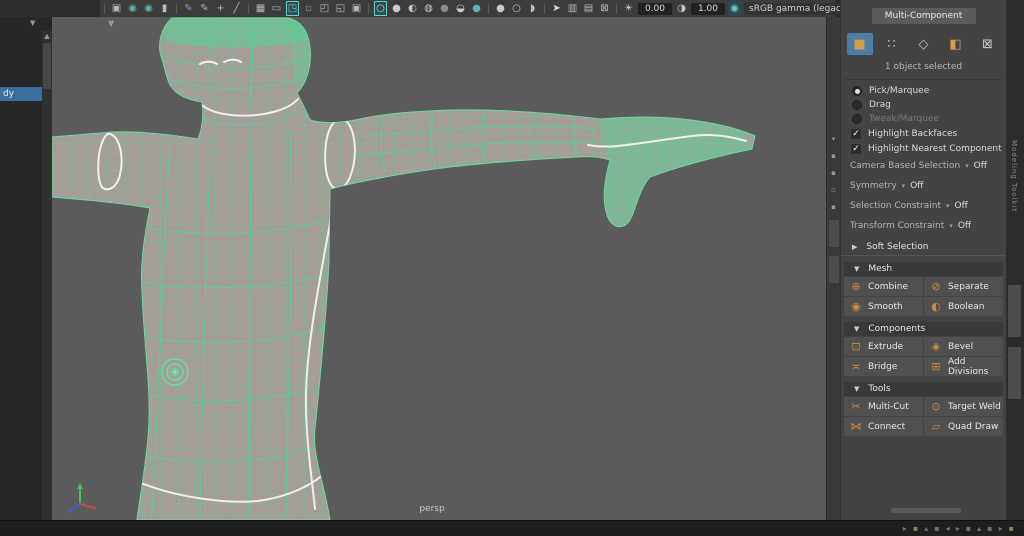 The width and height of the screenshot is (1024, 536). I want to click on combine-button: ⊕ Combine, so click(883, 286).